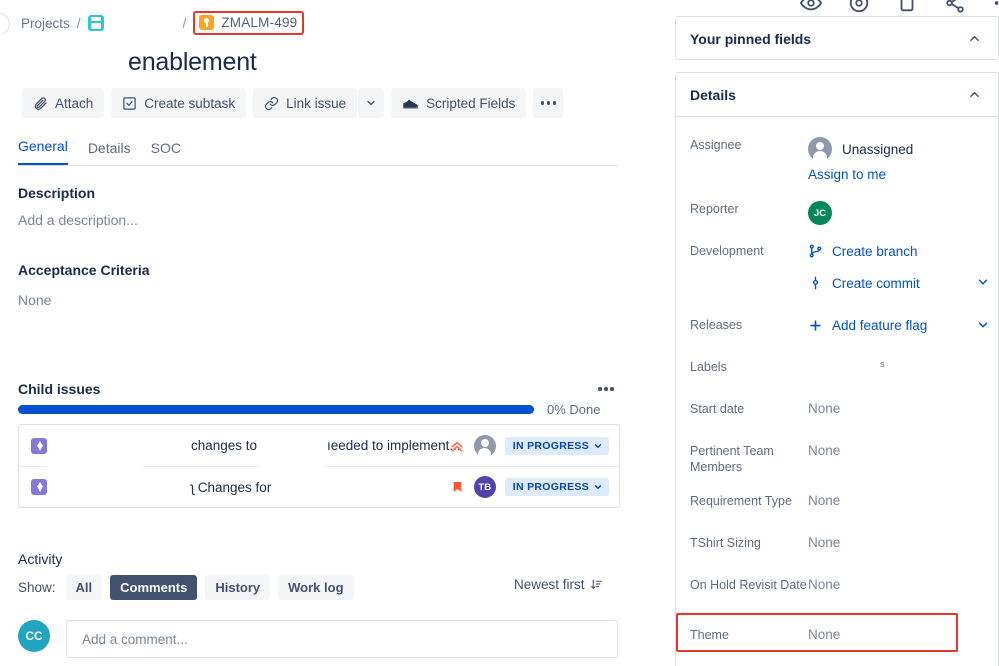  I want to click on activity-sort-label: Newest first, so click(549, 584).